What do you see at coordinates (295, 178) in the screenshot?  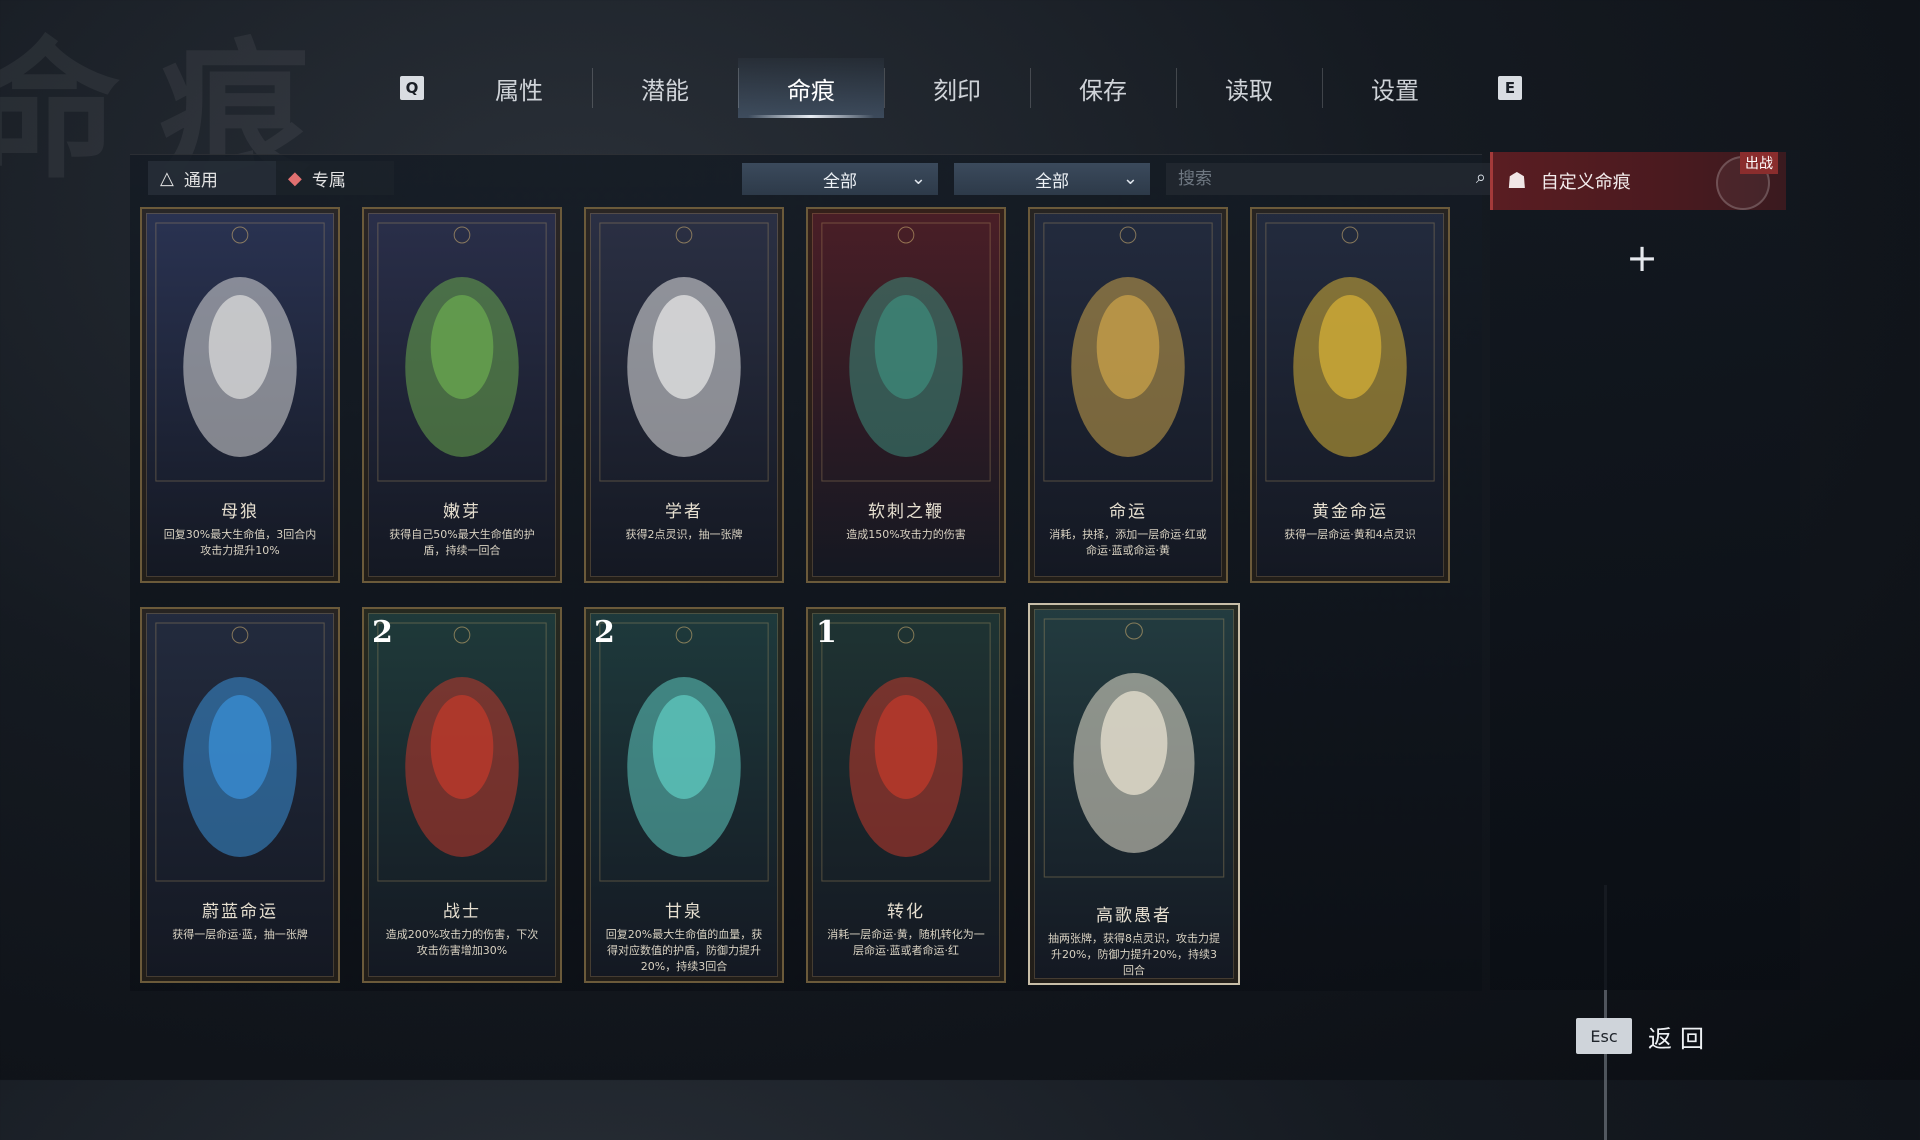 I see `mask-icon: ◆` at bounding box center [295, 178].